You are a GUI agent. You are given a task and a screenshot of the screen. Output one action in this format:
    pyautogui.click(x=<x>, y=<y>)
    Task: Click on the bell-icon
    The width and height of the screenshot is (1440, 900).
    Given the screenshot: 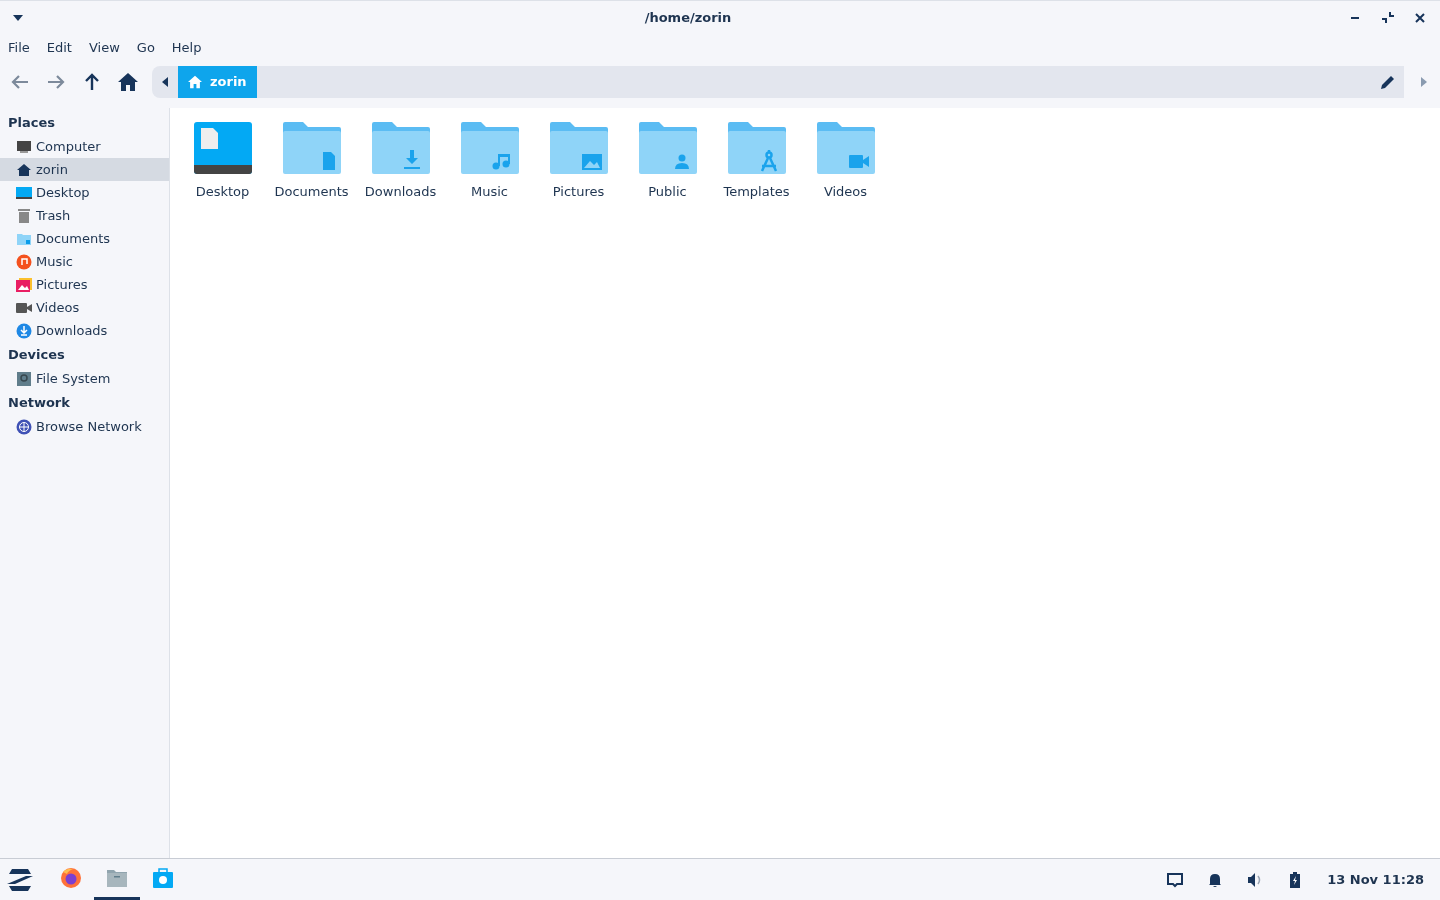 What is the action you would take?
    pyautogui.click(x=1215, y=879)
    